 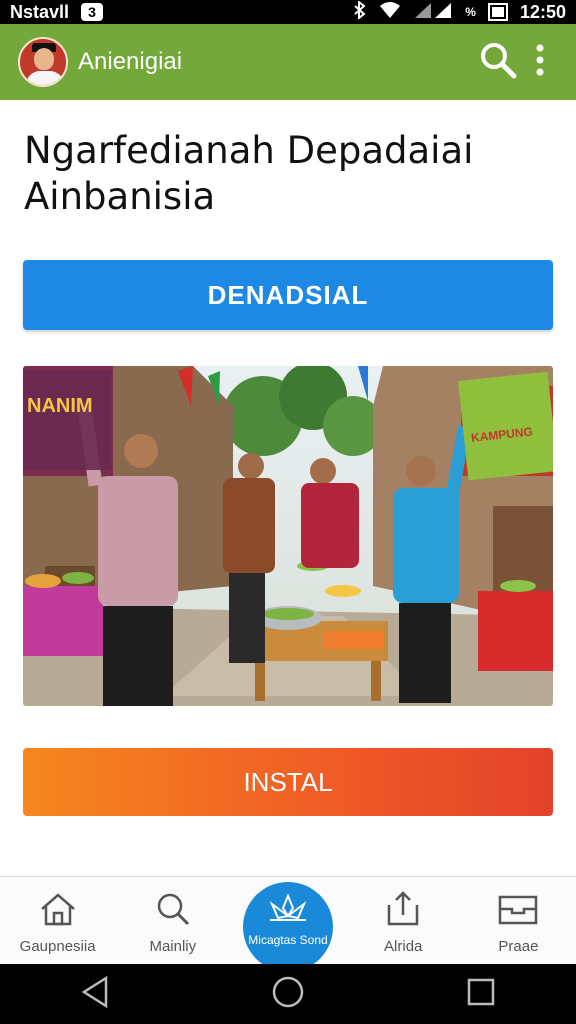 I want to click on primary-action-button: DENADSIAL, so click(x=288, y=295).